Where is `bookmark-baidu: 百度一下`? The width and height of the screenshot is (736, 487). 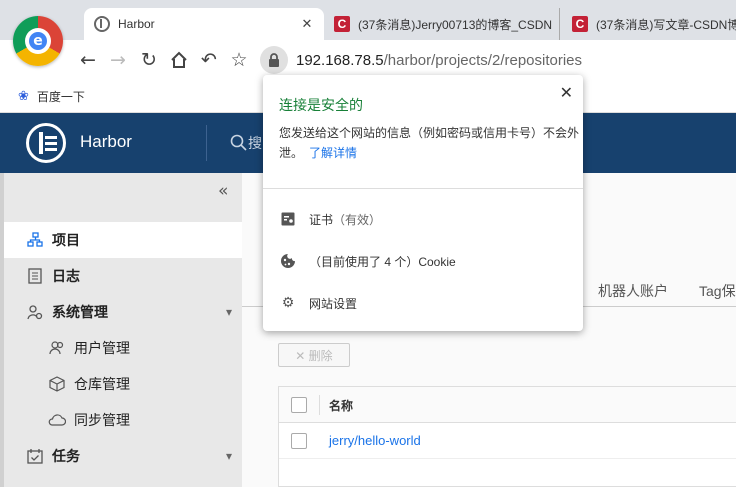 bookmark-baidu: 百度一下 is located at coordinates (61, 96).